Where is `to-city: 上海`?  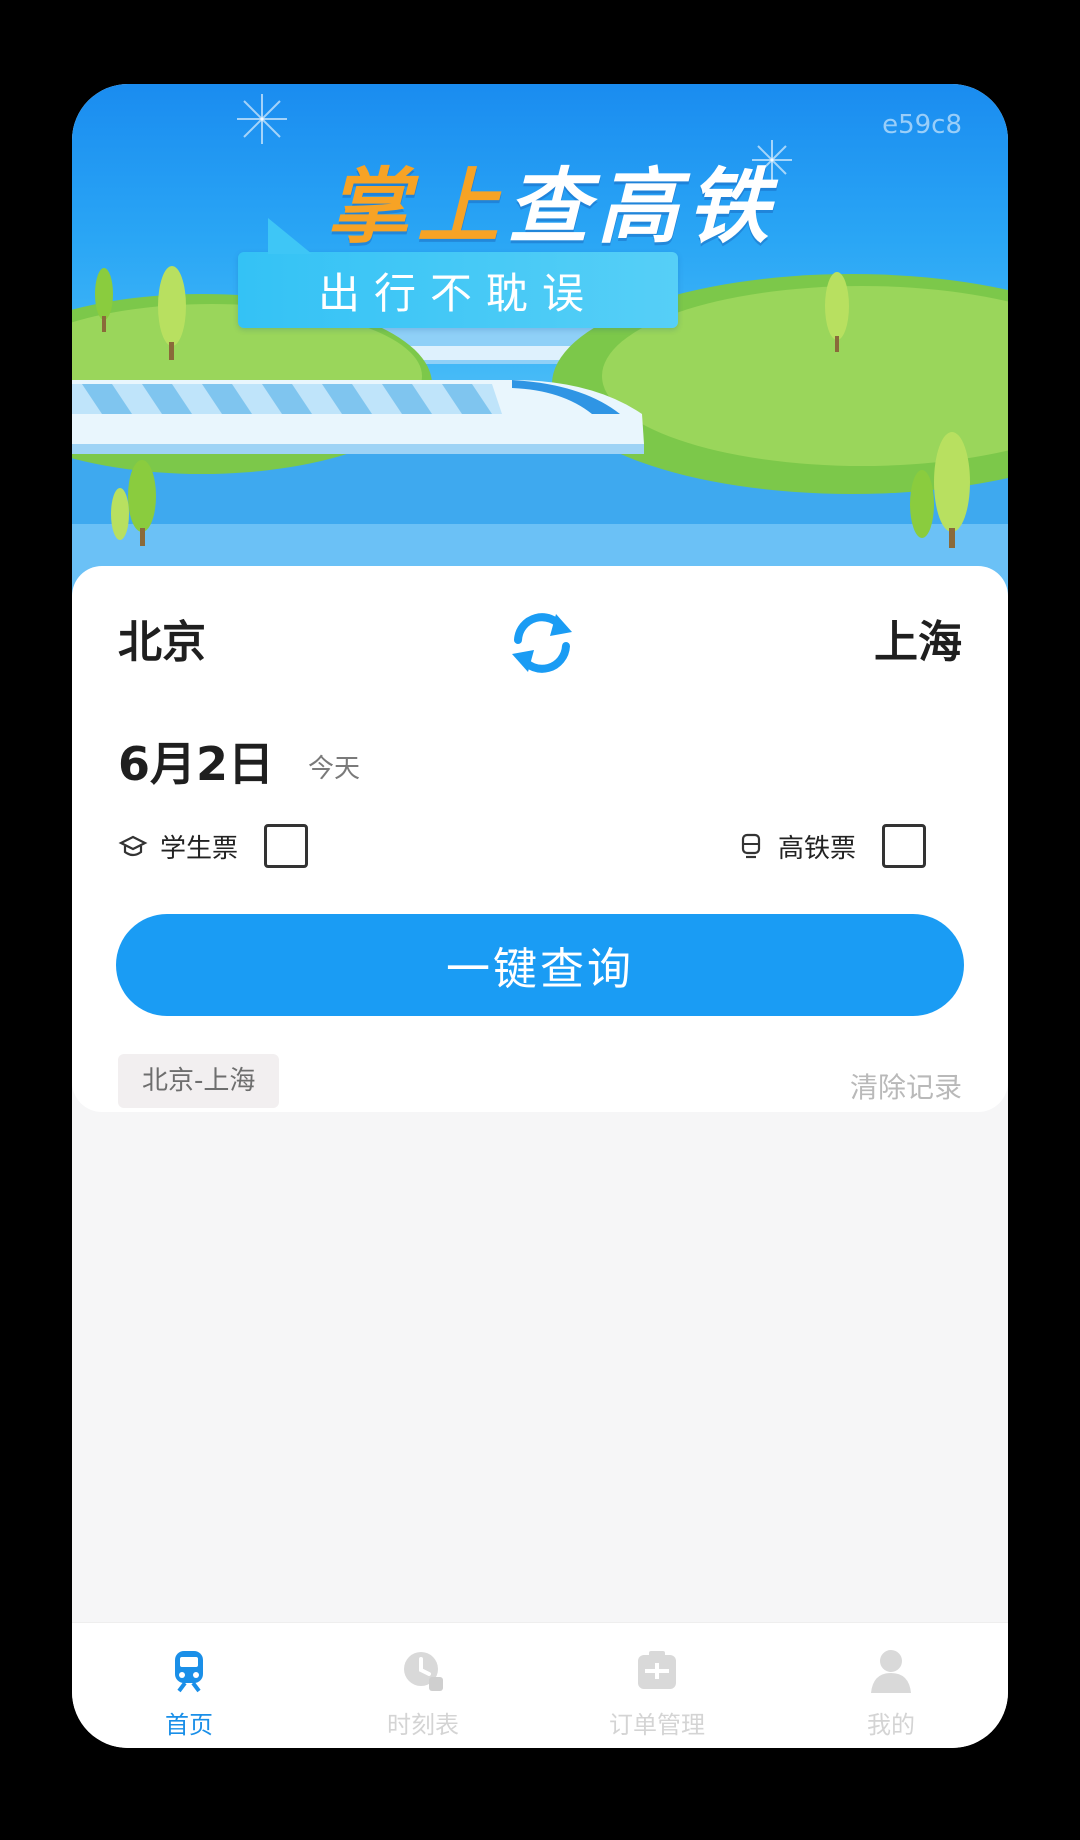 to-city: 上海 is located at coordinates (918, 638).